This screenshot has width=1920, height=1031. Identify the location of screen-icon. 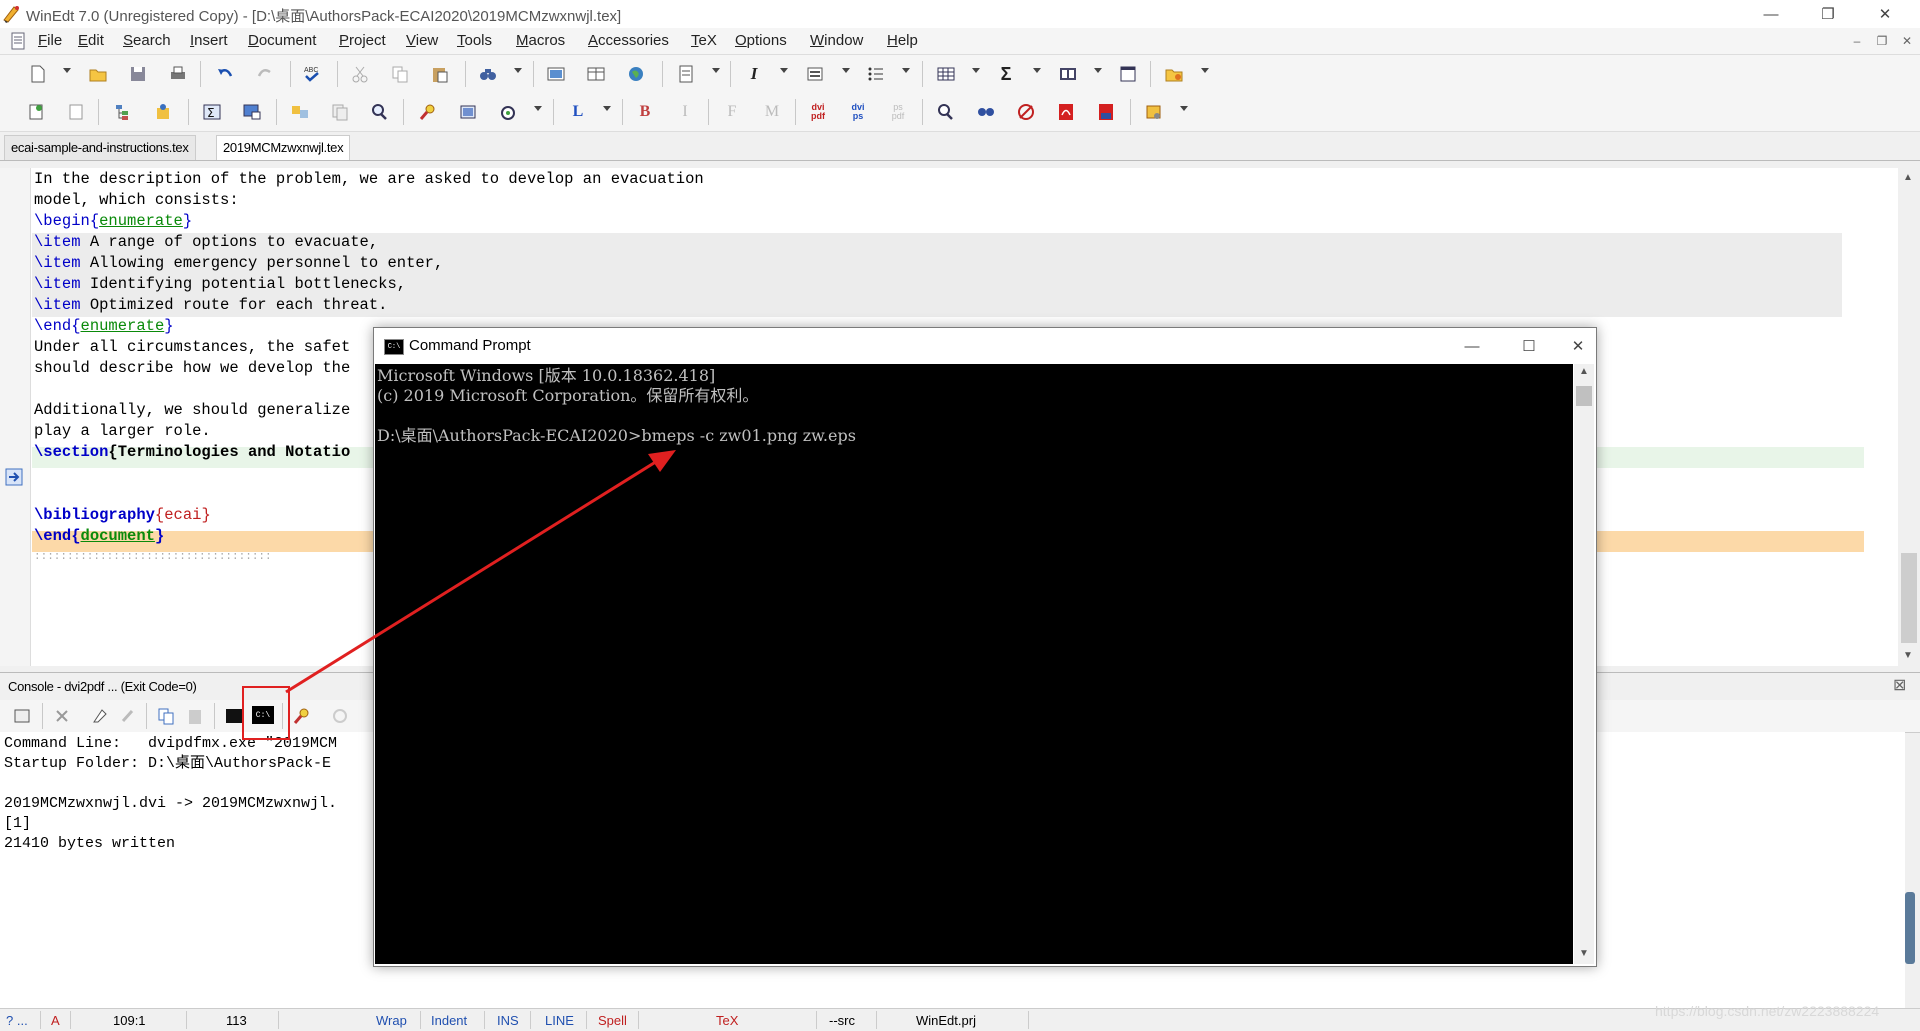
(252, 112).